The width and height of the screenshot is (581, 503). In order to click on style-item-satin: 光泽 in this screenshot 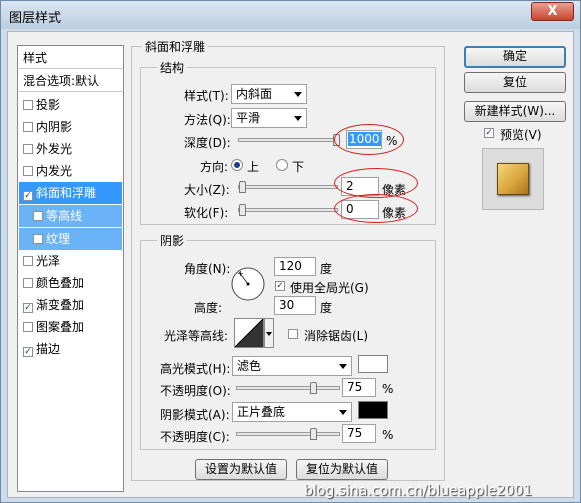, I will do `click(70, 261)`.